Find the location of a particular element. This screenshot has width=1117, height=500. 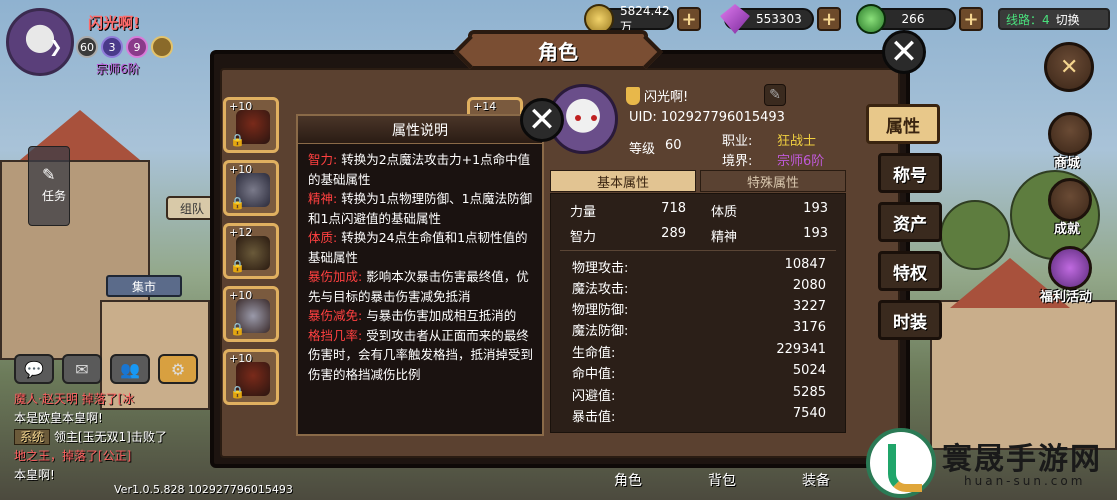

tab-fashion: 时装 is located at coordinates (910, 320).